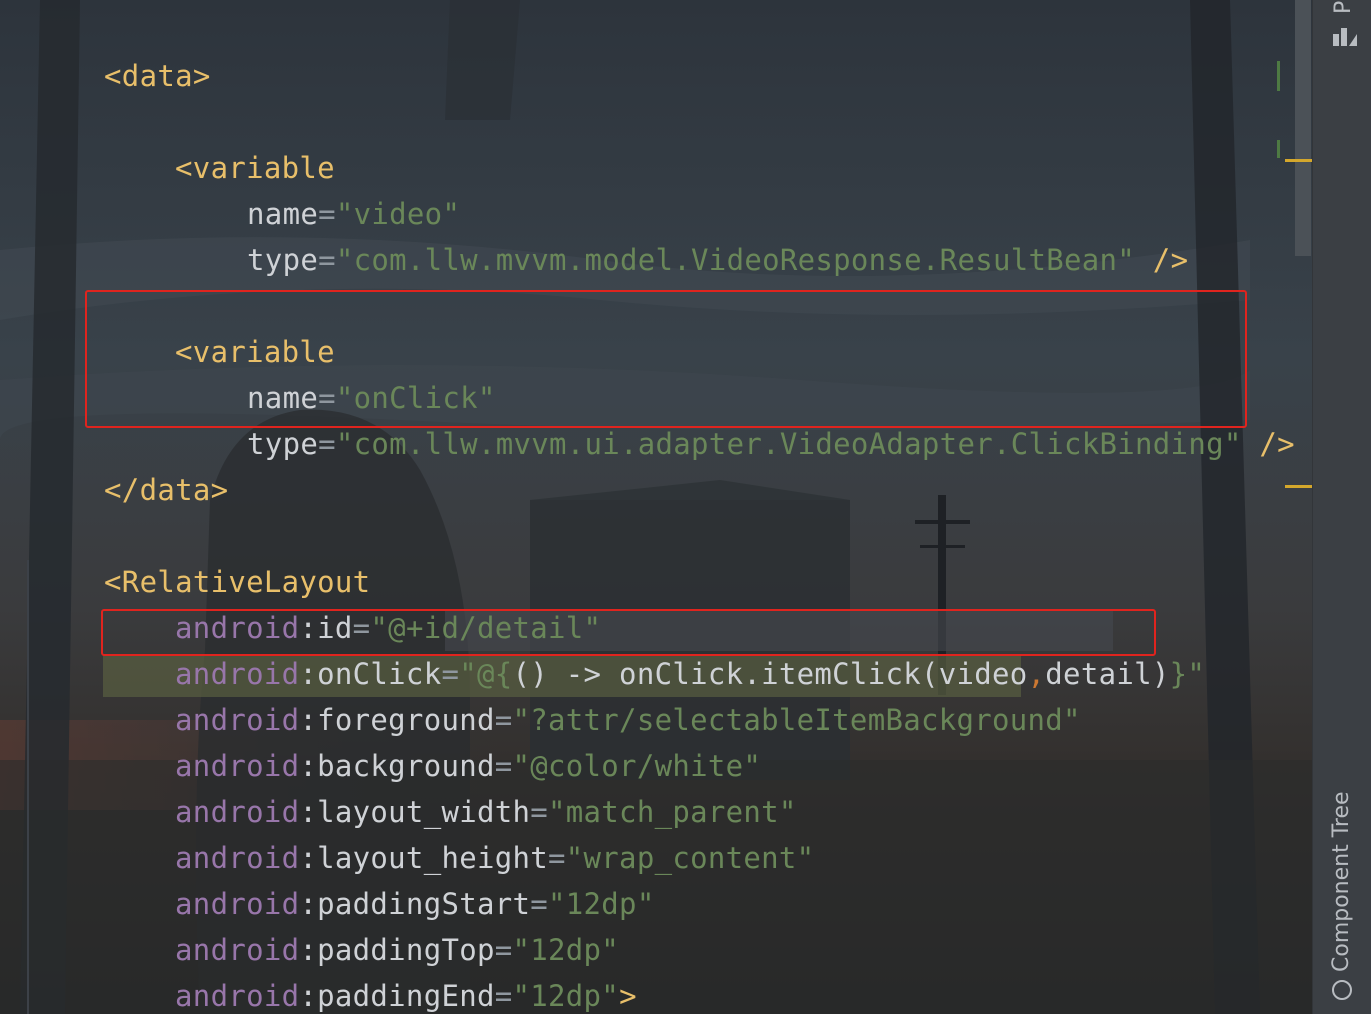  What do you see at coordinates (237, 996) in the screenshot?
I see `xml-namespace: android` at bounding box center [237, 996].